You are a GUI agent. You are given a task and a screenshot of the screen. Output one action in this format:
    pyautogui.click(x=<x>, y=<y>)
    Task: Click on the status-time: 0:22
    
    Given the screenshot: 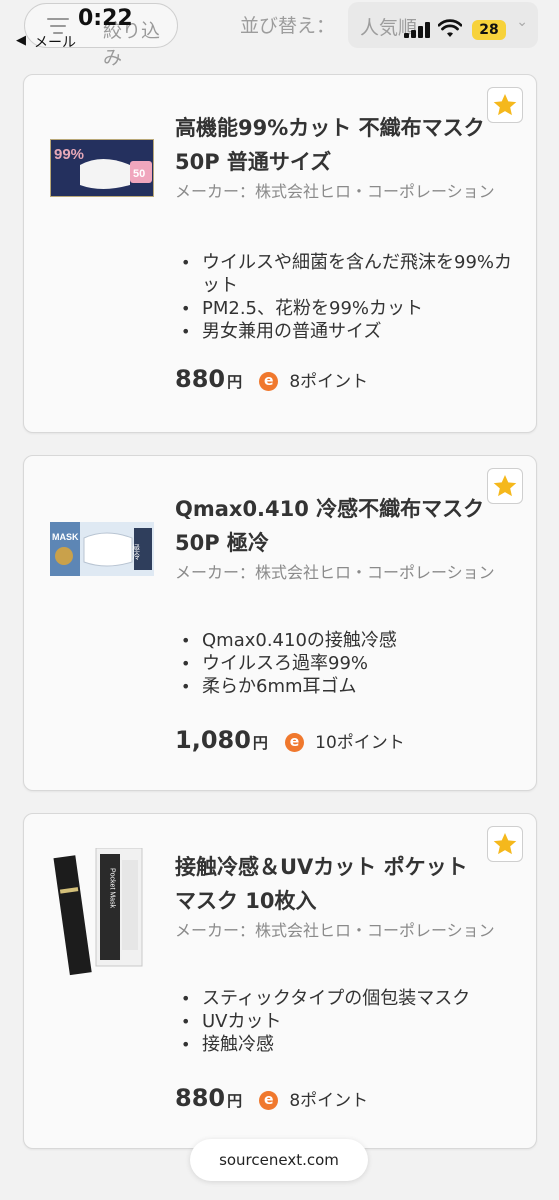 What is the action you would take?
    pyautogui.click(x=105, y=18)
    